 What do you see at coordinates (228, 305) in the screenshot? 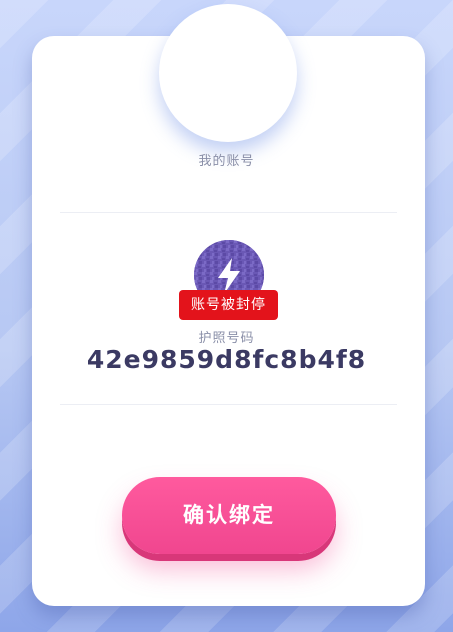
I see `status-badge: 账号被封停` at bounding box center [228, 305].